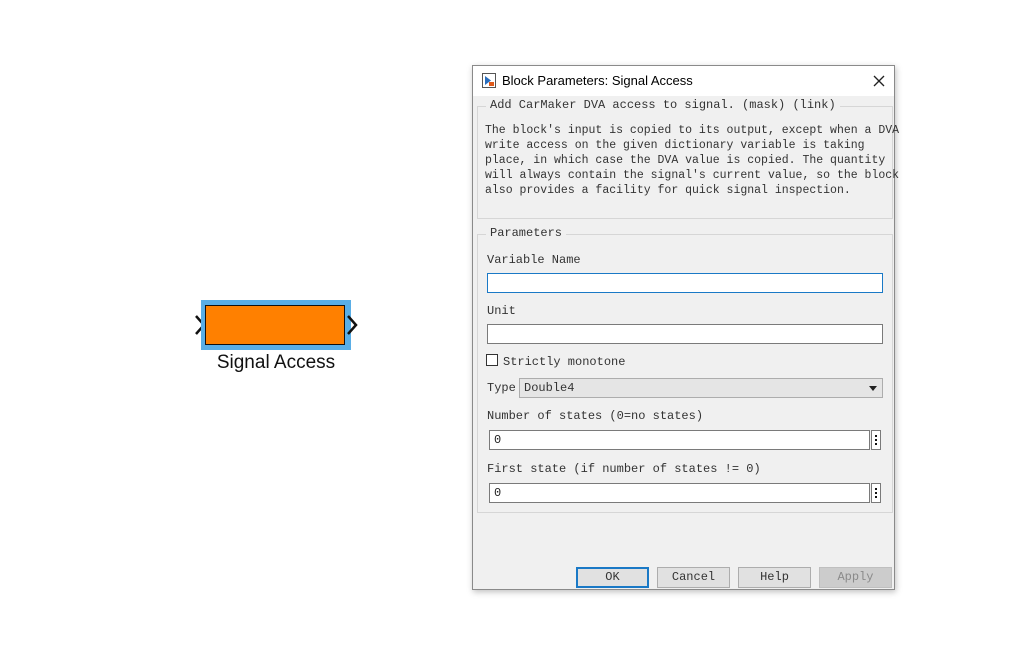 This screenshot has width=1020, height=662. Describe the element at coordinates (701, 388) in the screenshot. I see `type-select: Double4` at that location.